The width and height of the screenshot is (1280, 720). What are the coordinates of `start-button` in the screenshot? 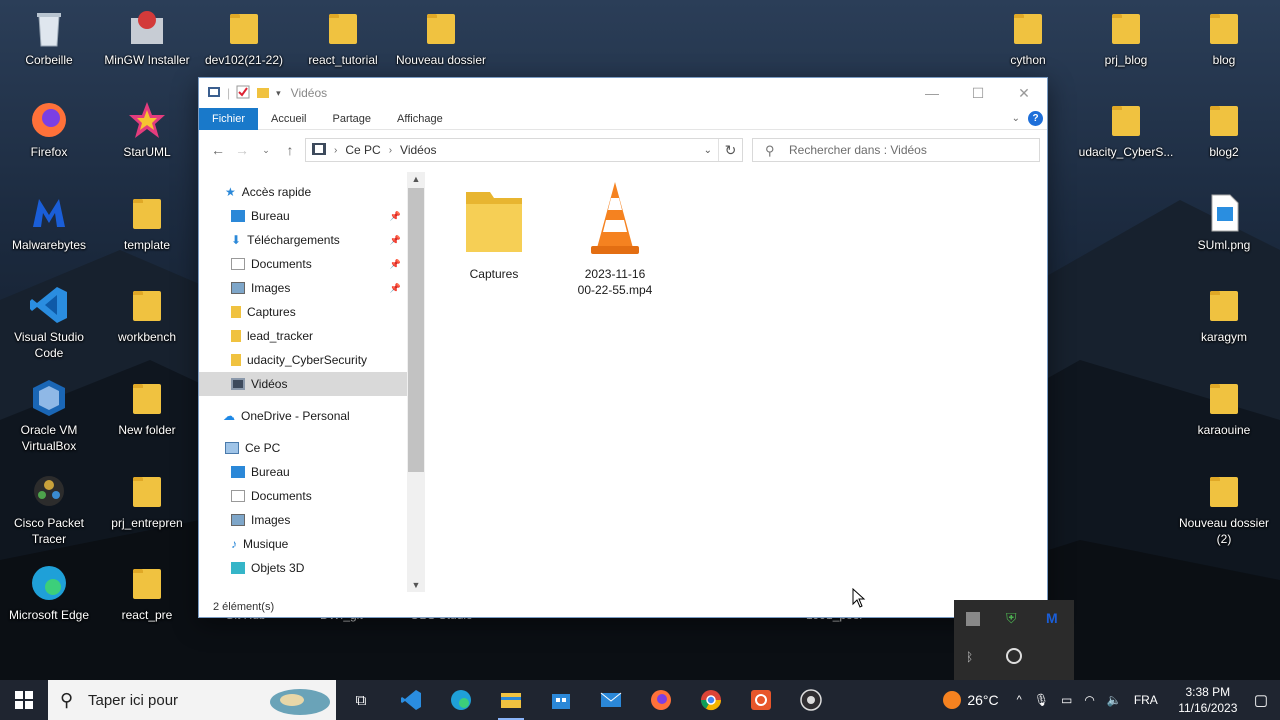 It's located at (24, 700).